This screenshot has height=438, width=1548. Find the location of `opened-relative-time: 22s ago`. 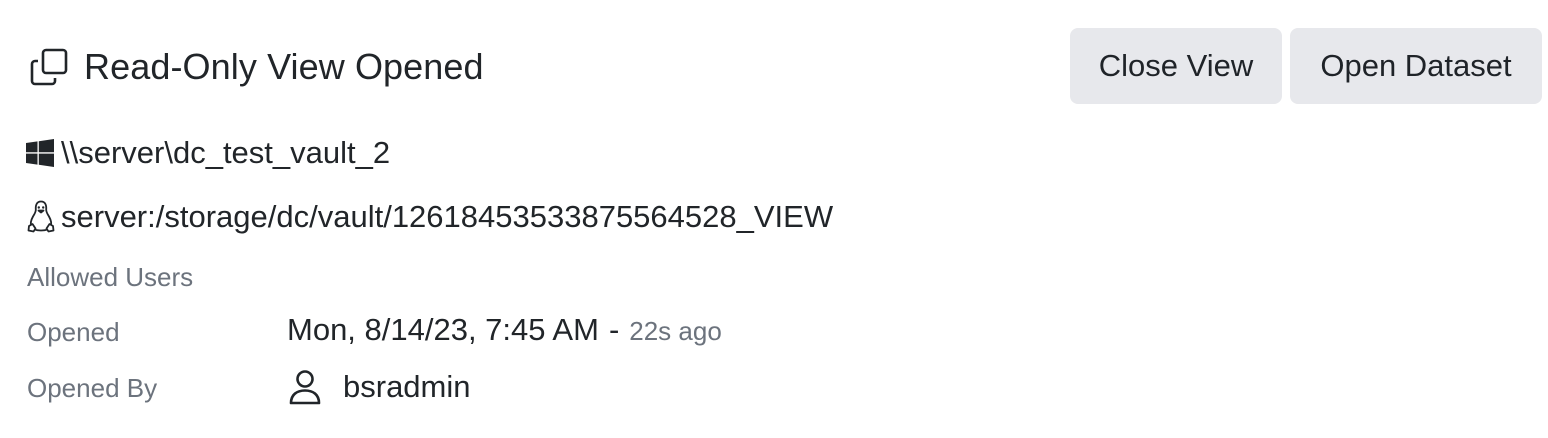

opened-relative-time: 22s ago is located at coordinates (675, 331).